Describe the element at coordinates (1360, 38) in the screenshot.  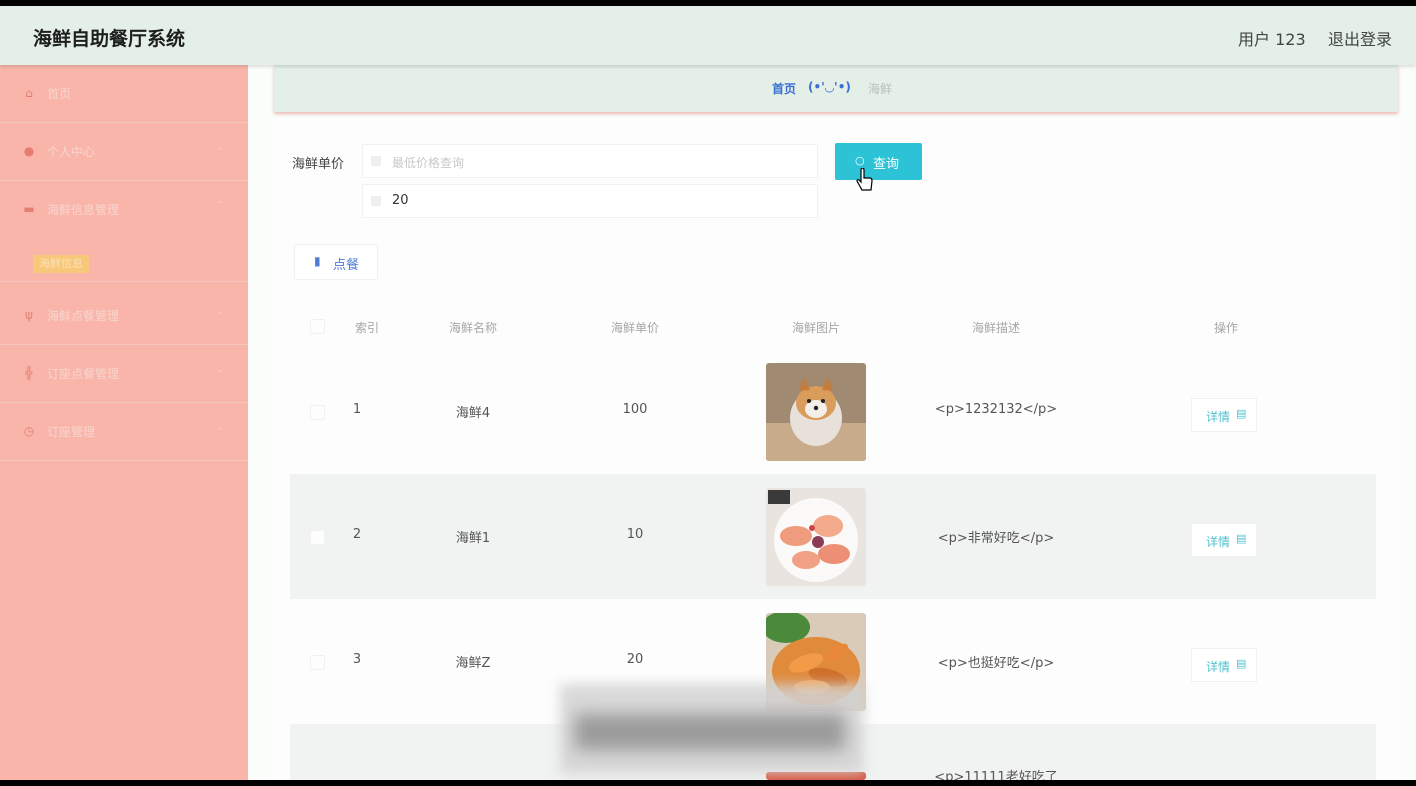
I see `logout-link: 退出登录` at that location.